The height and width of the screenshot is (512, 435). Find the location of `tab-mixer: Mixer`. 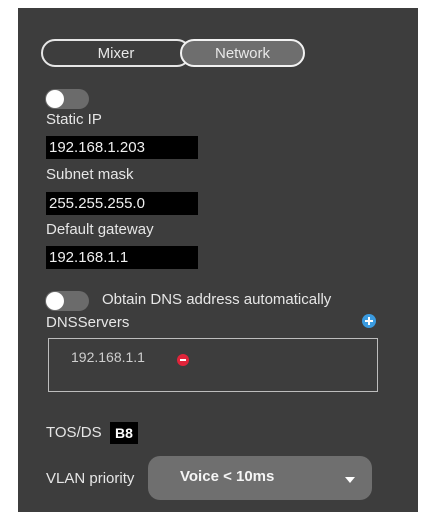

tab-mixer: Mixer is located at coordinates (116, 53).